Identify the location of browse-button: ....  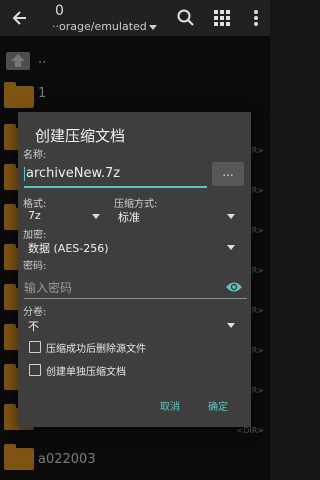
(228, 174).